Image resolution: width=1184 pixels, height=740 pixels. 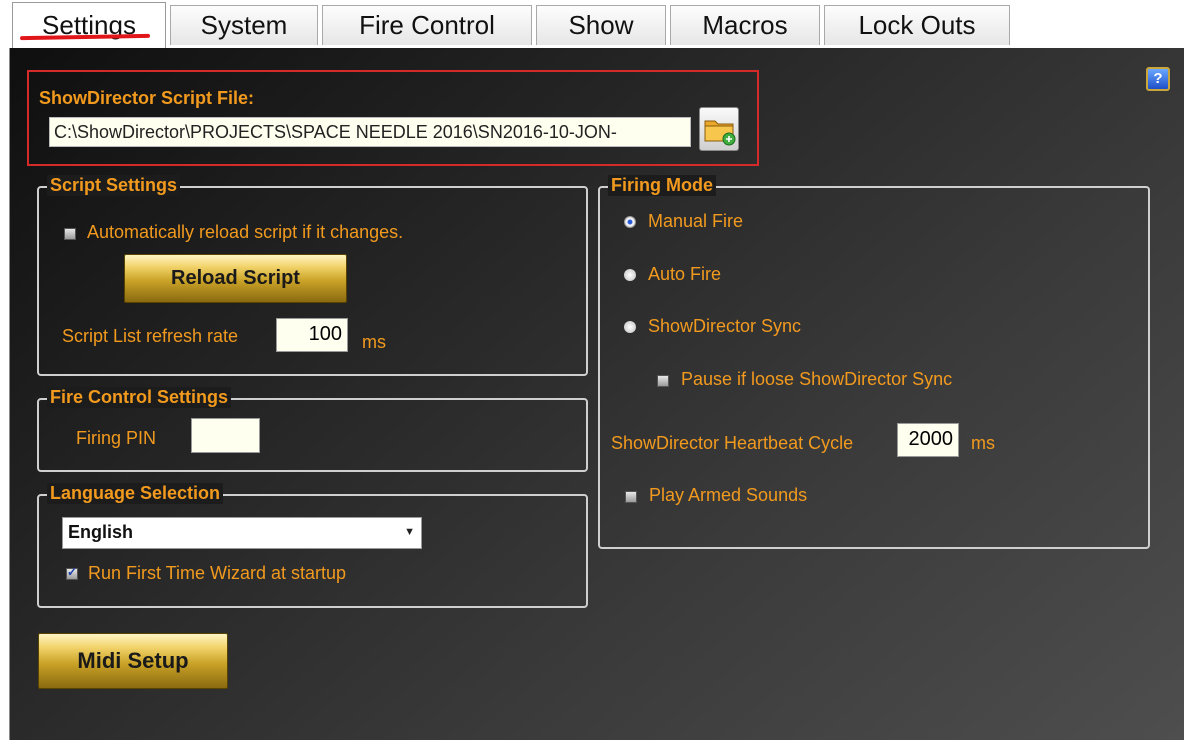 What do you see at coordinates (89, 25) in the screenshot?
I see `tab-settings: Settings` at bounding box center [89, 25].